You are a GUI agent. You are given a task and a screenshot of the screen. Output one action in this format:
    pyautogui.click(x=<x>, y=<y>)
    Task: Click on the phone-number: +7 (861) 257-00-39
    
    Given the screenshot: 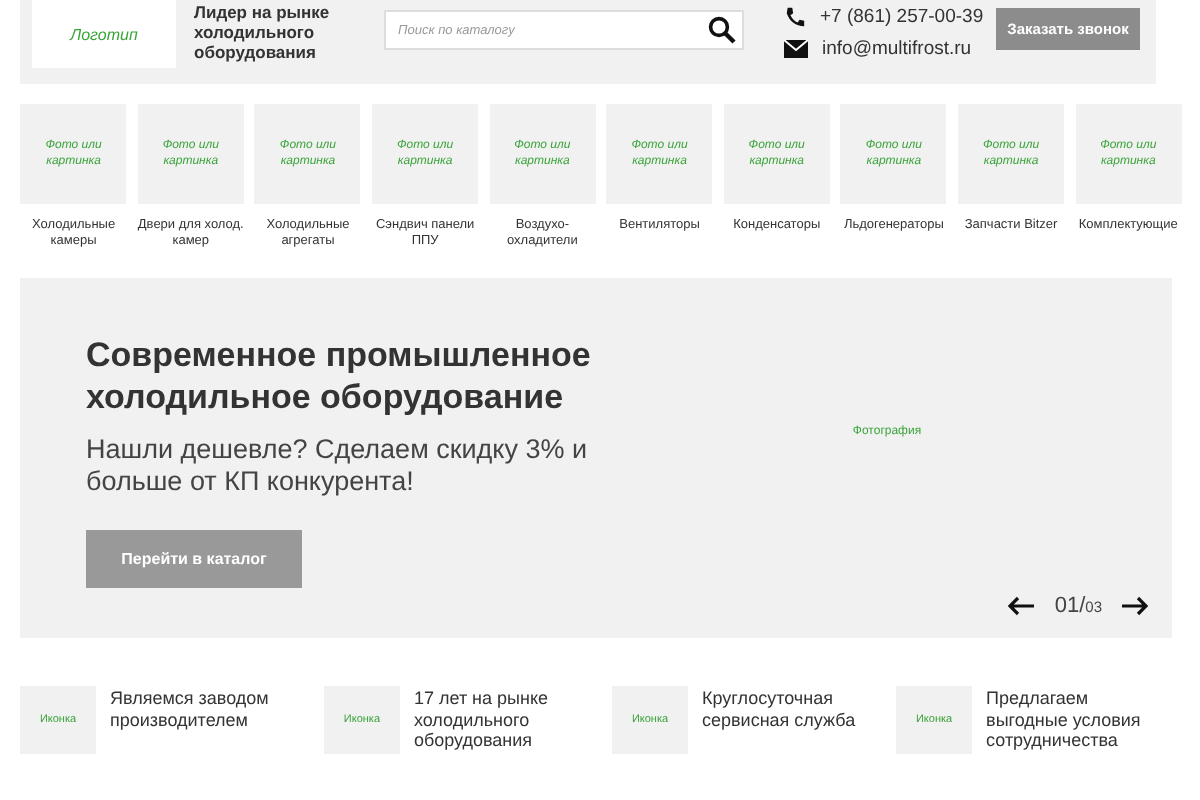 What is the action you would take?
    pyautogui.click(x=902, y=16)
    